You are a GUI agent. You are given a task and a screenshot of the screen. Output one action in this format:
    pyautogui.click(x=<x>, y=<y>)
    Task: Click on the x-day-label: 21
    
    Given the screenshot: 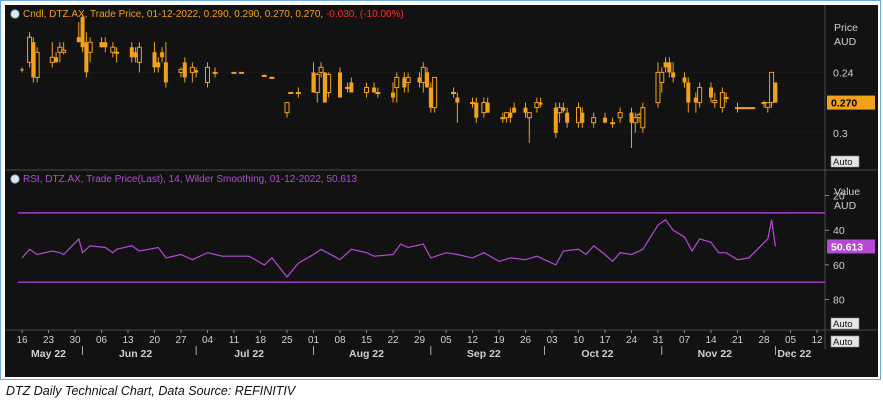 What is the action you would take?
    pyautogui.click(x=738, y=340)
    